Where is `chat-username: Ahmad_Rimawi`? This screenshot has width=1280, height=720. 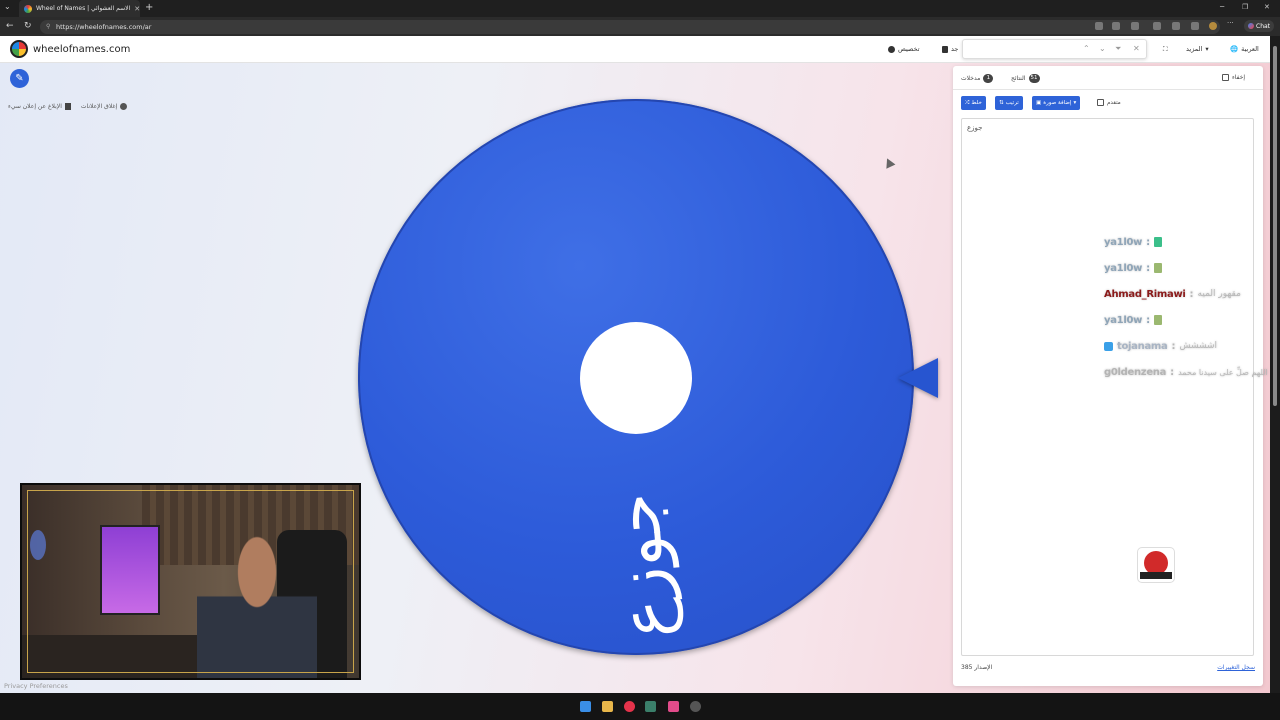 chat-username: Ahmad_Rimawi is located at coordinates (1145, 294).